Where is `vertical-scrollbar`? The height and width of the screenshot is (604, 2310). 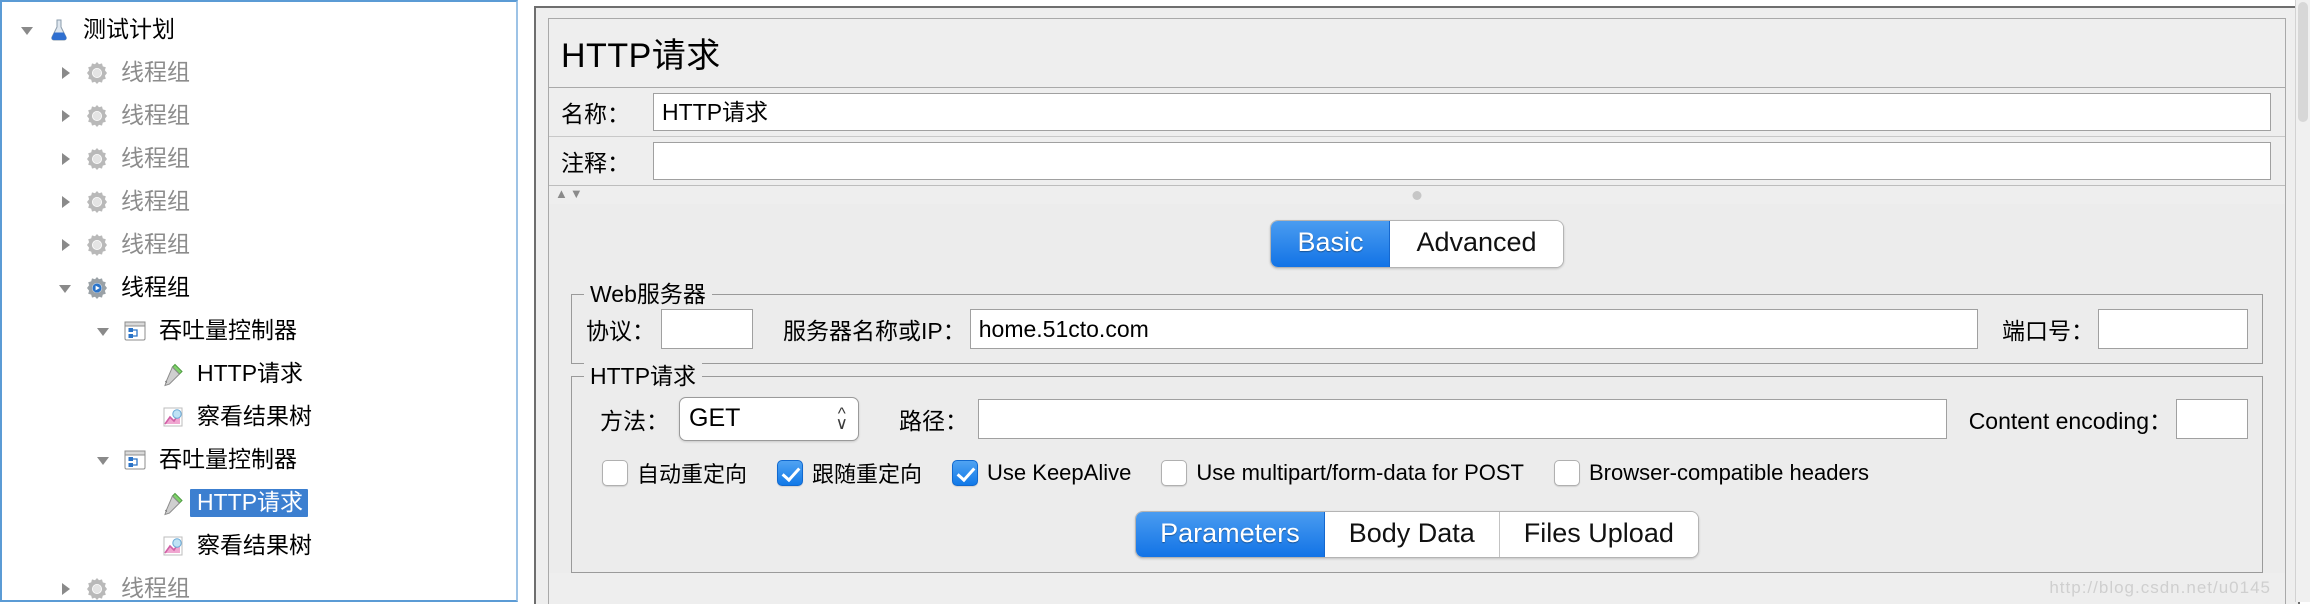 vertical-scrollbar is located at coordinates (2302, 301).